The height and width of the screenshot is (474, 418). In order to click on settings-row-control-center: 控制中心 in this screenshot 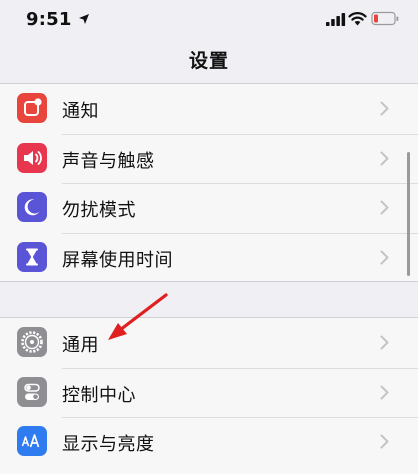, I will do `click(209, 392)`.